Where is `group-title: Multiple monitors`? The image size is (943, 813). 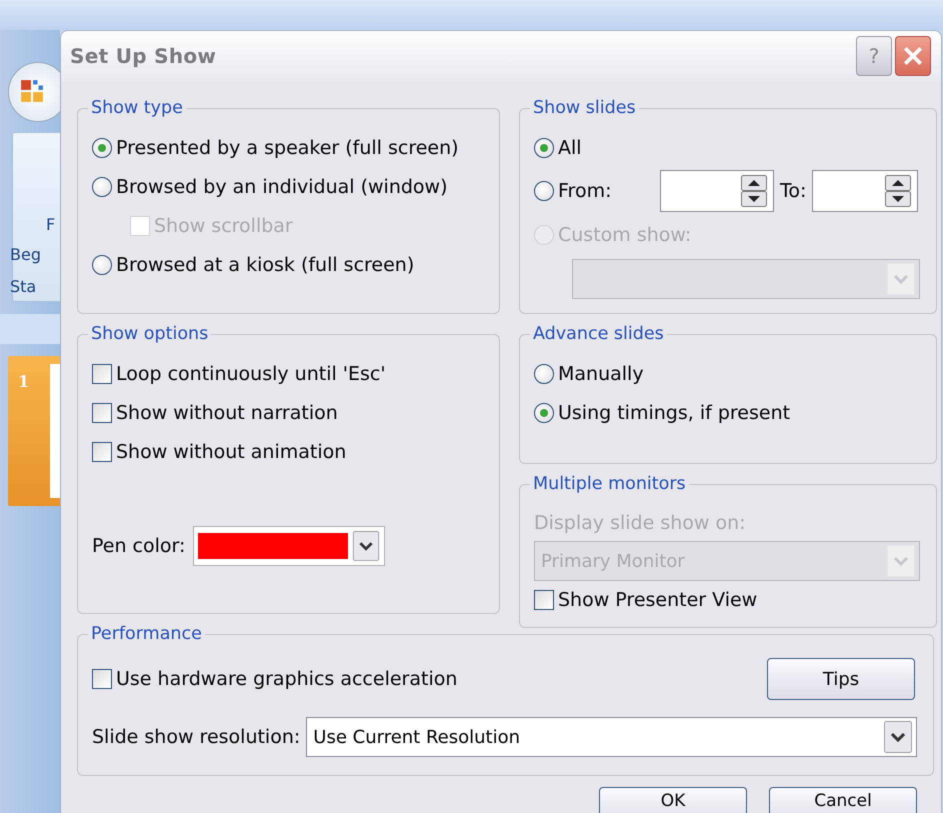
group-title: Multiple monitors is located at coordinates (609, 484).